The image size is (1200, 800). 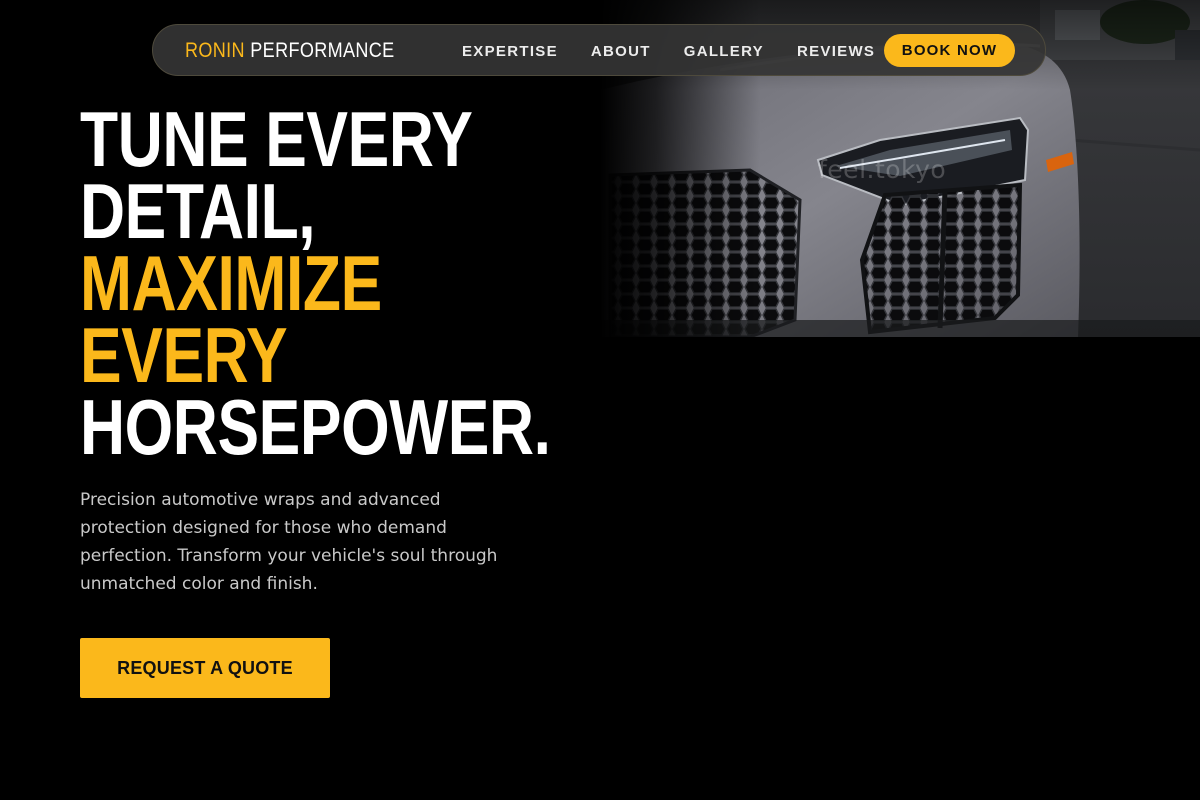 I want to click on brand-name-part2: PERFORMANCE, so click(x=322, y=50).